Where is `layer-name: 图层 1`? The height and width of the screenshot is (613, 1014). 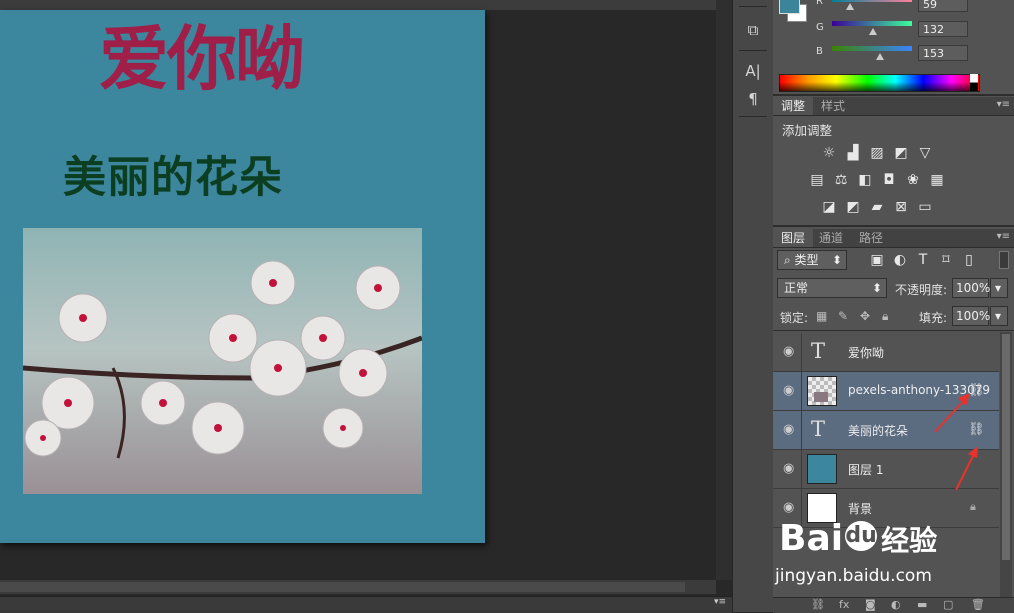
layer-name: 图层 1 is located at coordinates (865, 469).